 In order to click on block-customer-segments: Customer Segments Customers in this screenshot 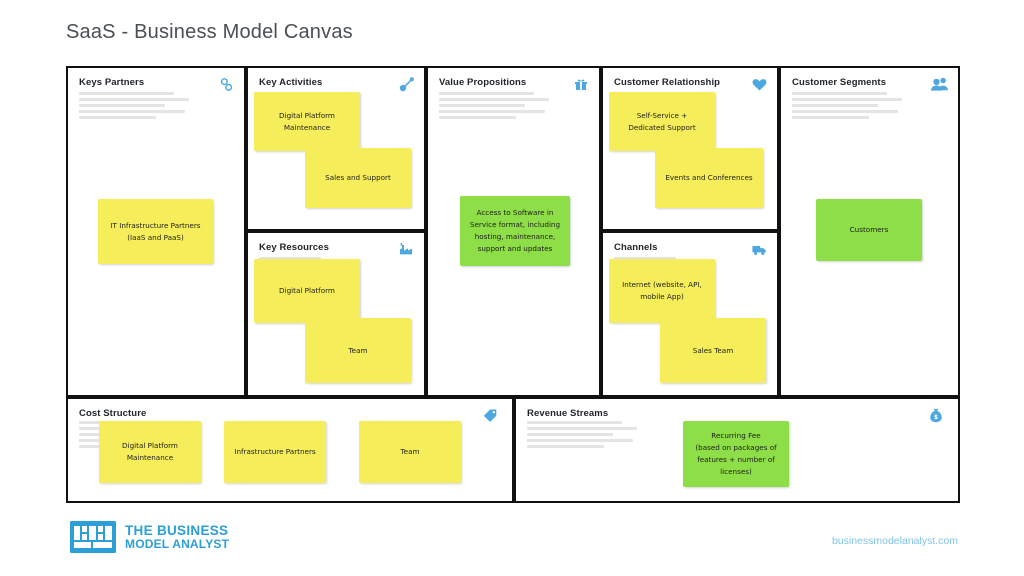, I will do `click(869, 231)`.